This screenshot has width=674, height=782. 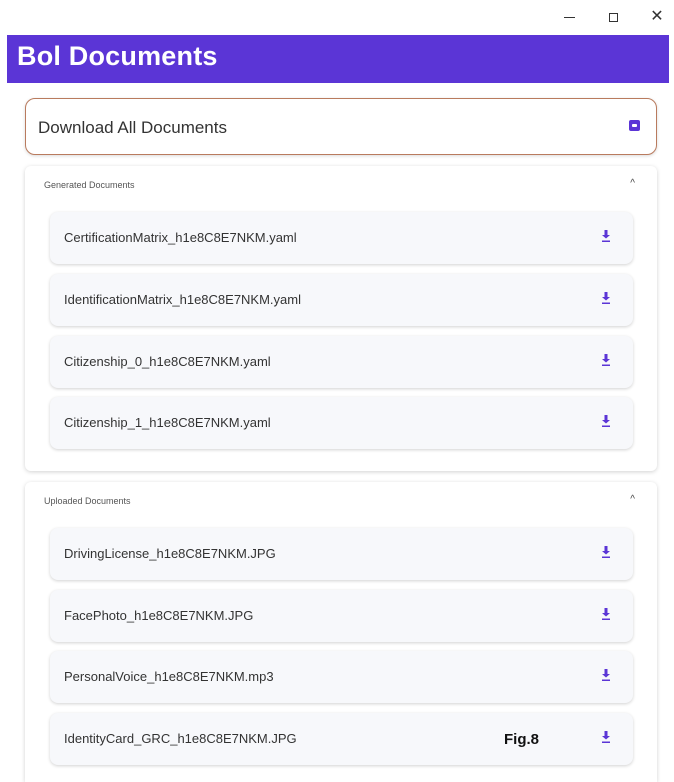 What do you see at coordinates (169, 676) in the screenshot?
I see `document-name: PersonalVoice_h1e8C8E7NKM.mp3` at bounding box center [169, 676].